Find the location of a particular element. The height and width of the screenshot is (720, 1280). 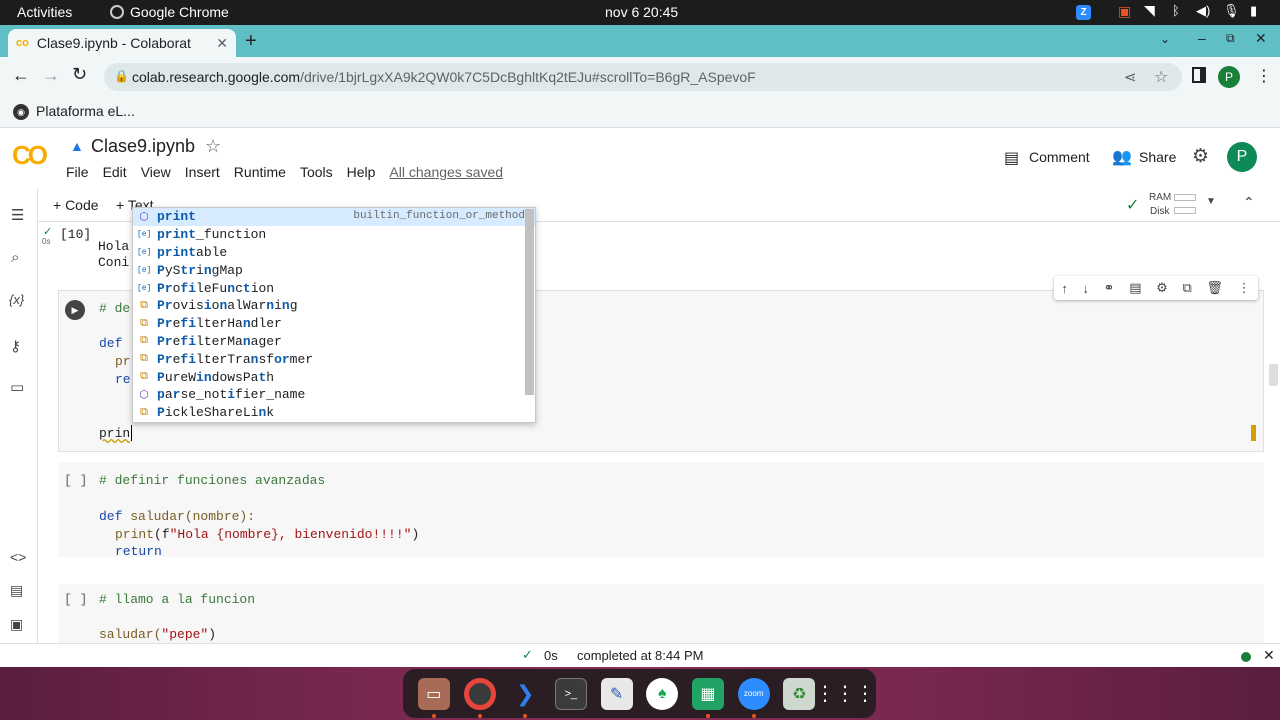

vscode-icon: ❯ is located at coordinates (525, 698).